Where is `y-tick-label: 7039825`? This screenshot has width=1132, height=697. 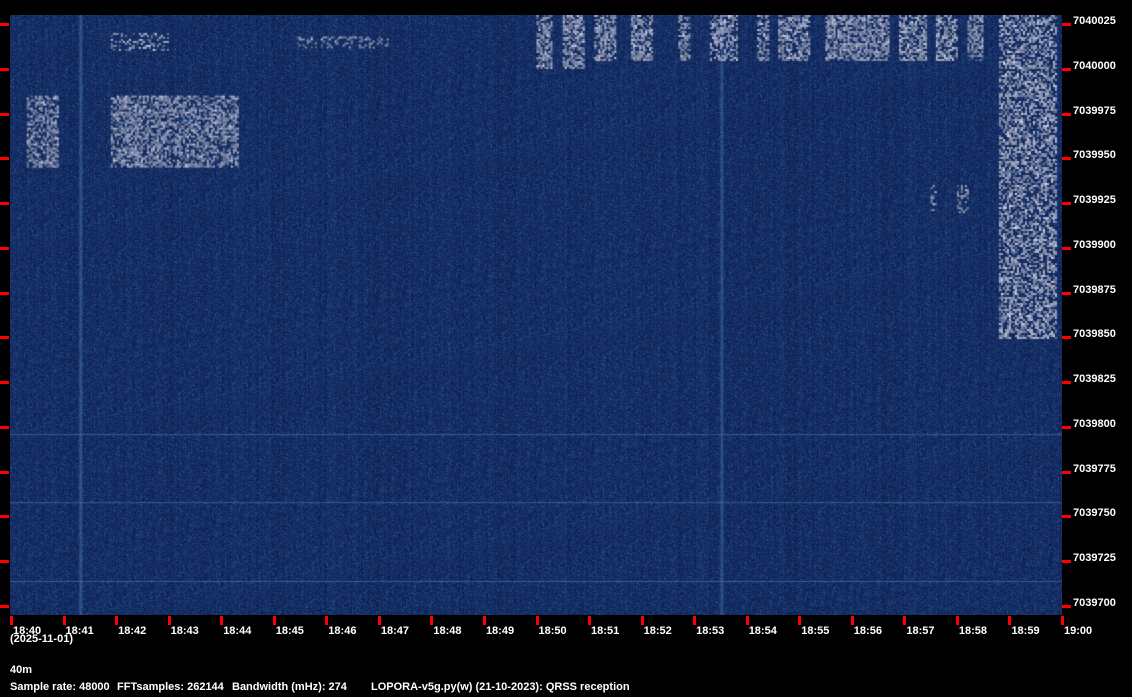
y-tick-label: 7039825 is located at coordinates (1094, 379).